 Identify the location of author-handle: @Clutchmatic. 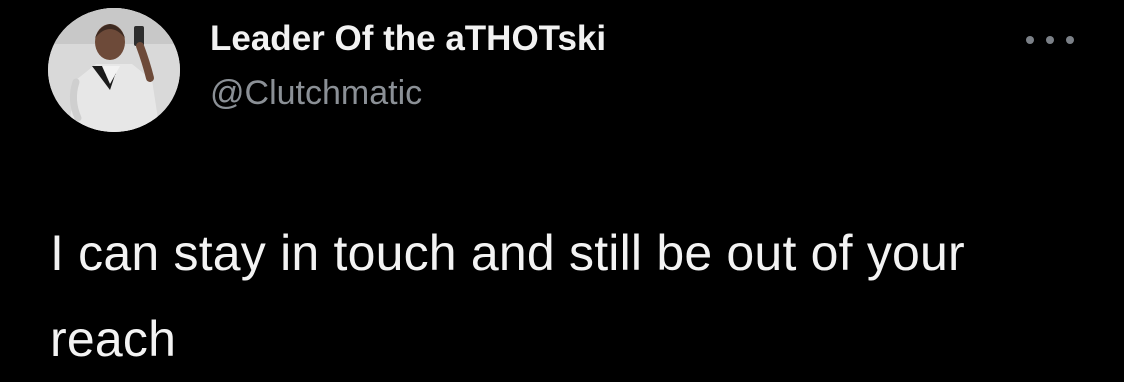
(316, 93).